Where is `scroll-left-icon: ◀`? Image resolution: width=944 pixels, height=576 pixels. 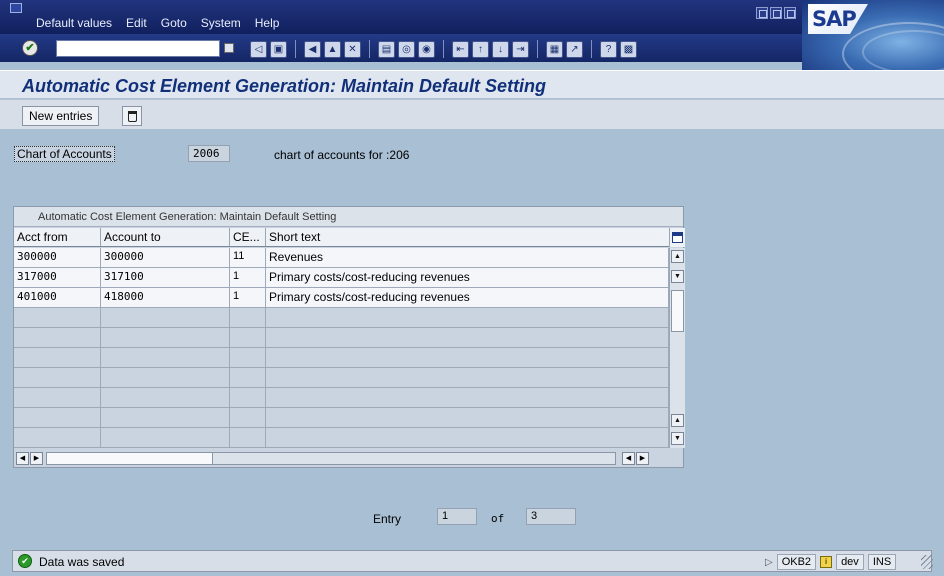
scroll-left-icon: ◀ is located at coordinates (22, 458).